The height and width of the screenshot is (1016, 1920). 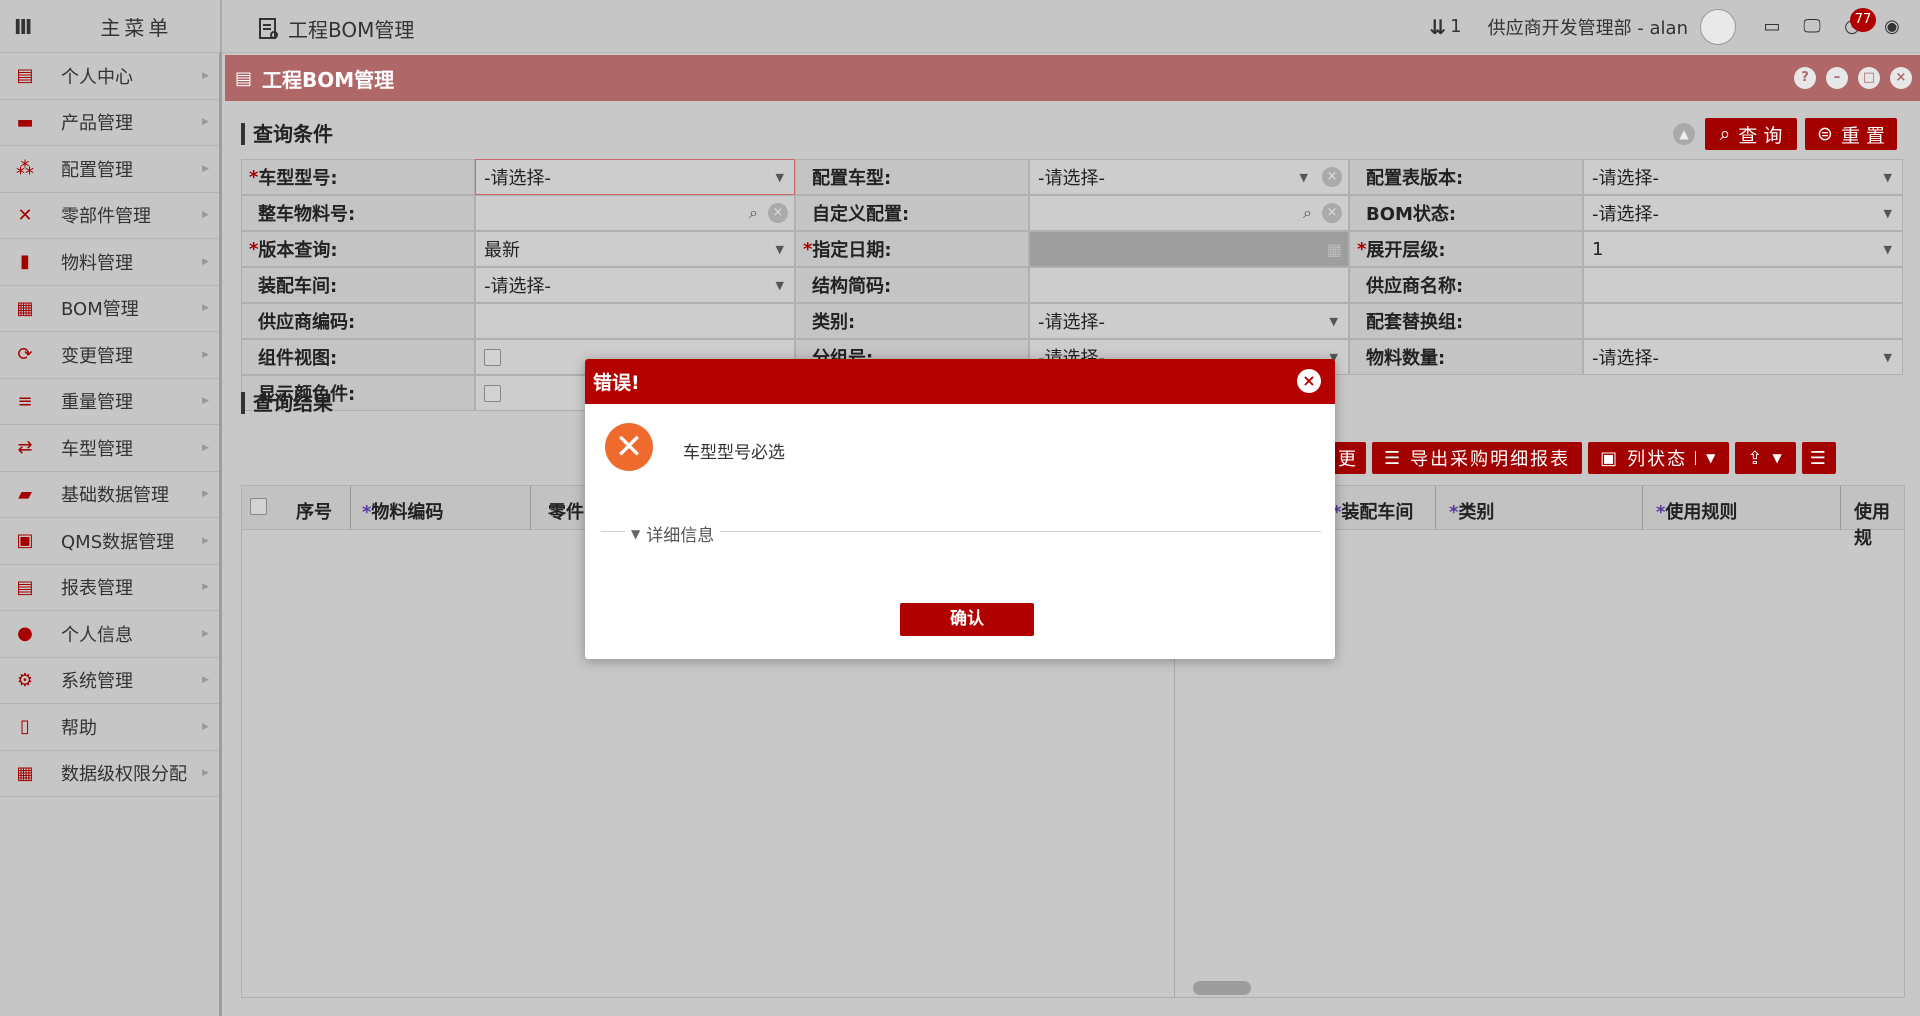 I want to click on confirm-button: 确认, so click(x=967, y=619).